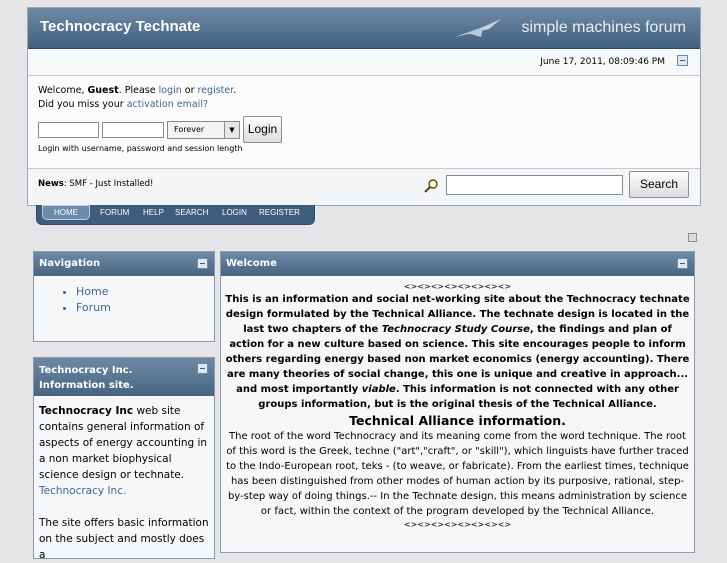 This screenshot has height=563, width=727. I want to click on collapse-header-icon, so click(682, 60).